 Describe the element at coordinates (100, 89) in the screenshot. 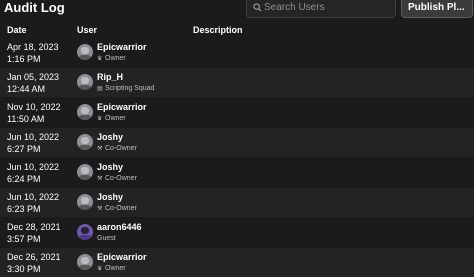

I see `script-icon: ▤` at that location.